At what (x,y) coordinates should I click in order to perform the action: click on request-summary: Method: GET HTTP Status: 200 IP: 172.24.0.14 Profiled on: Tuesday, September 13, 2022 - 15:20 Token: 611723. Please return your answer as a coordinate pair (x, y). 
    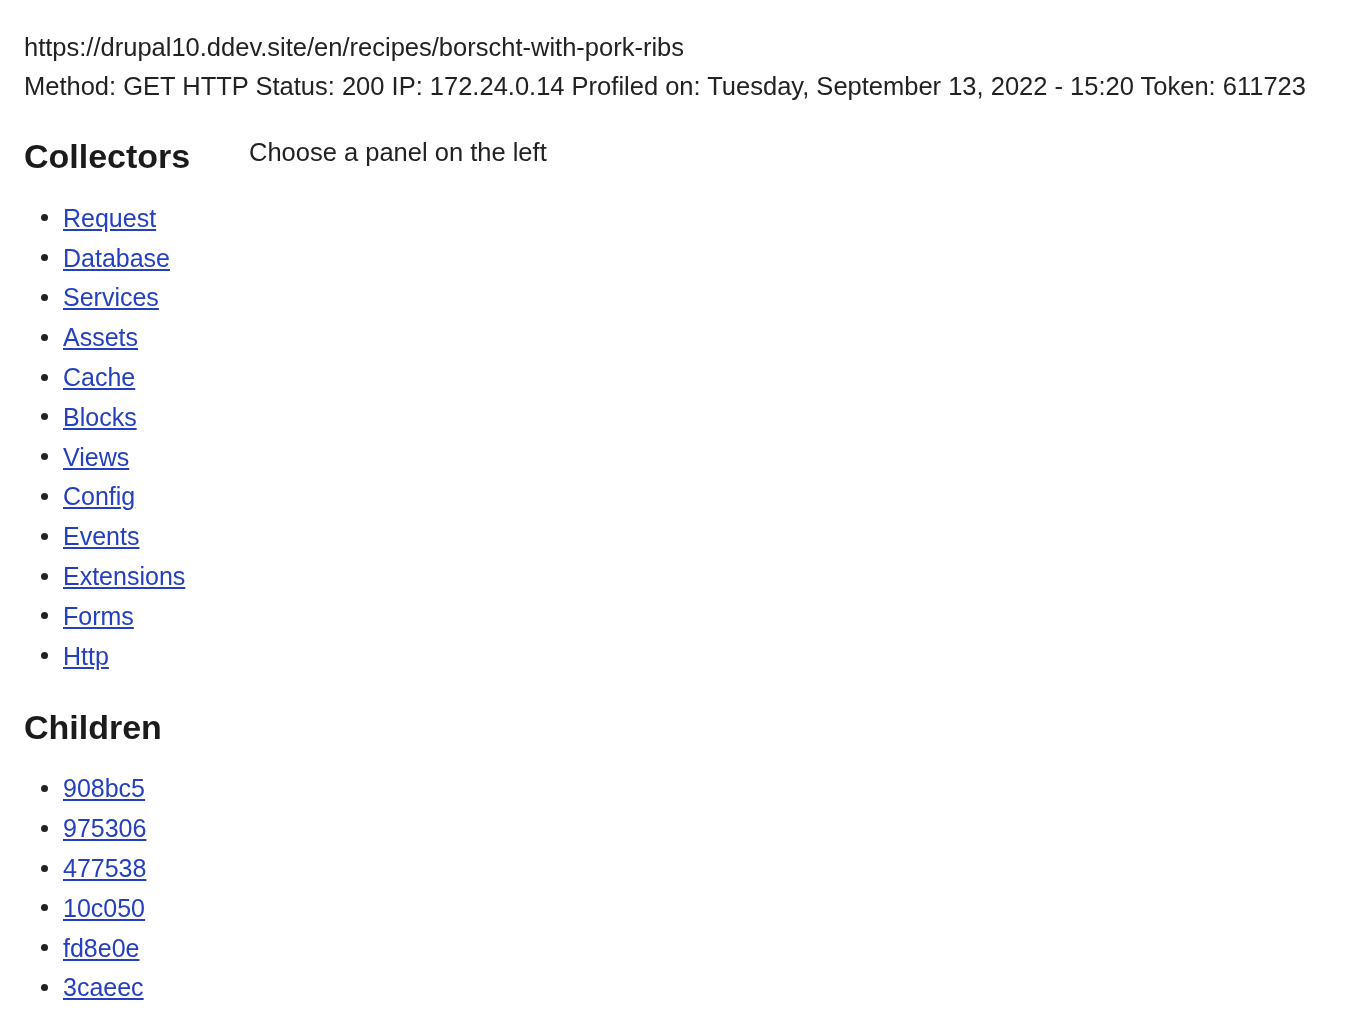
    Looking at the image, I should click on (665, 86).